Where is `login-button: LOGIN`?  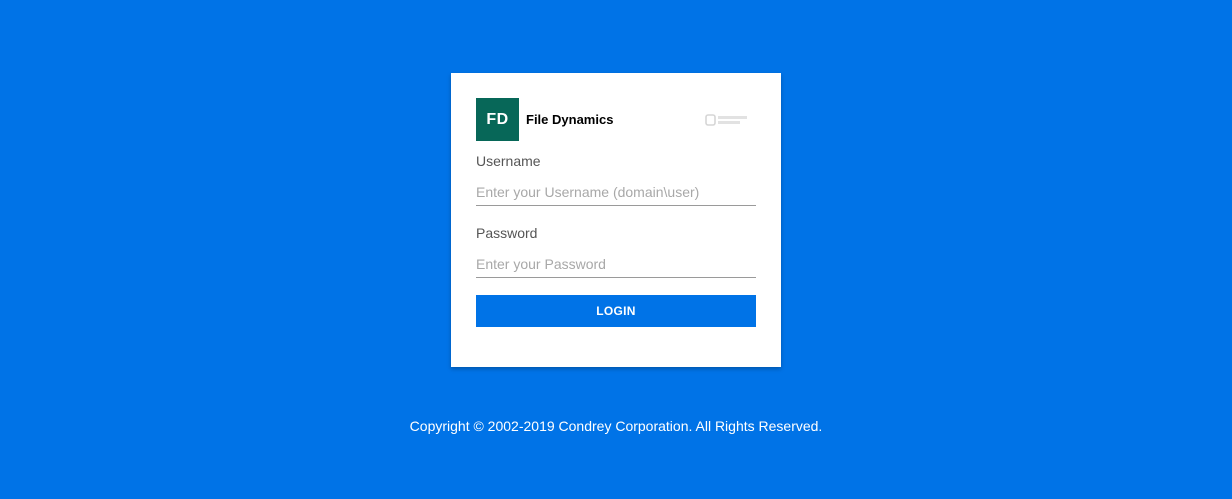
login-button: LOGIN is located at coordinates (616, 311).